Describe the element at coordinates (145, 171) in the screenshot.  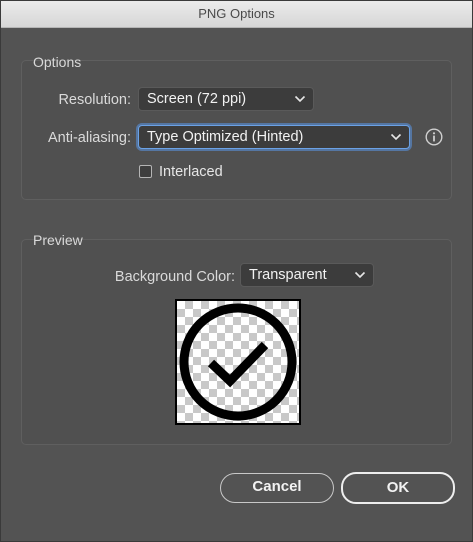
I see `interlaced-checkbox` at that location.